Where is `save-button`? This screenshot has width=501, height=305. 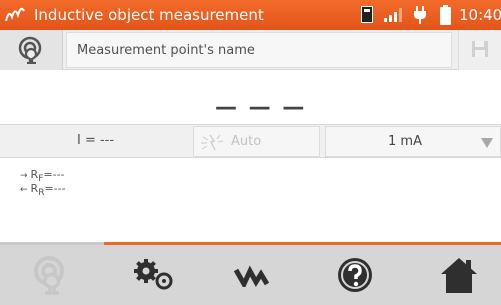 save-button is located at coordinates (479, 50).